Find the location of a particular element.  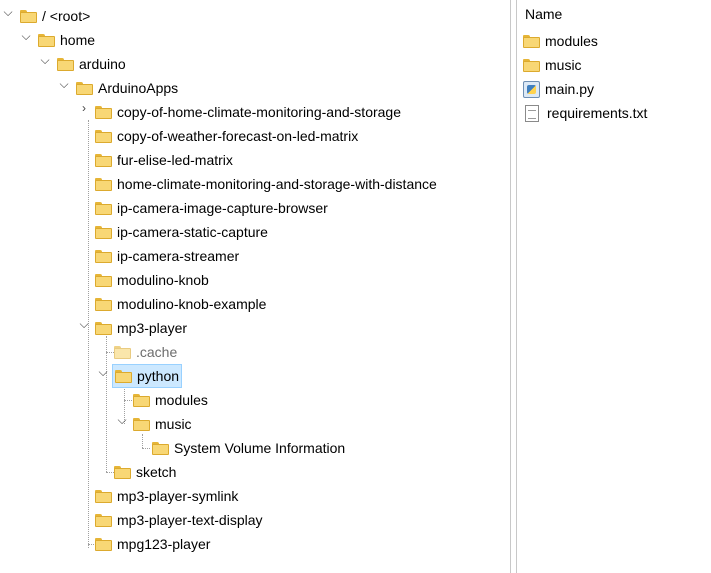

tree-item-label: System Volume Information is located at coordinates (260, 448).